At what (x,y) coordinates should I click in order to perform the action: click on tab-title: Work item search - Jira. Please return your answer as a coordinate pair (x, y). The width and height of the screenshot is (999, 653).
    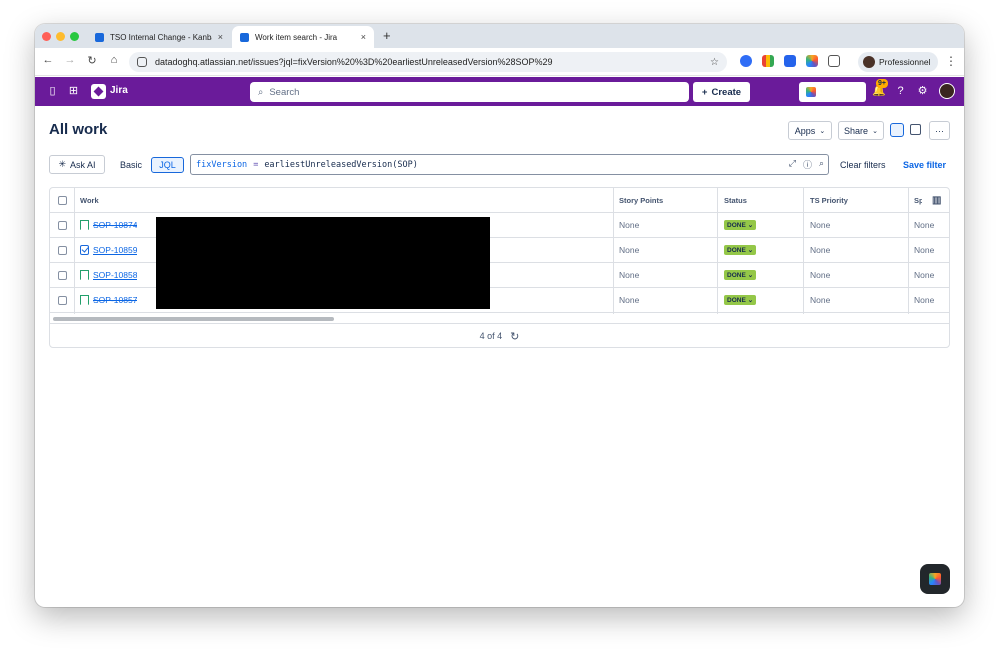
    Looking at the image, I should click on (296, 37).